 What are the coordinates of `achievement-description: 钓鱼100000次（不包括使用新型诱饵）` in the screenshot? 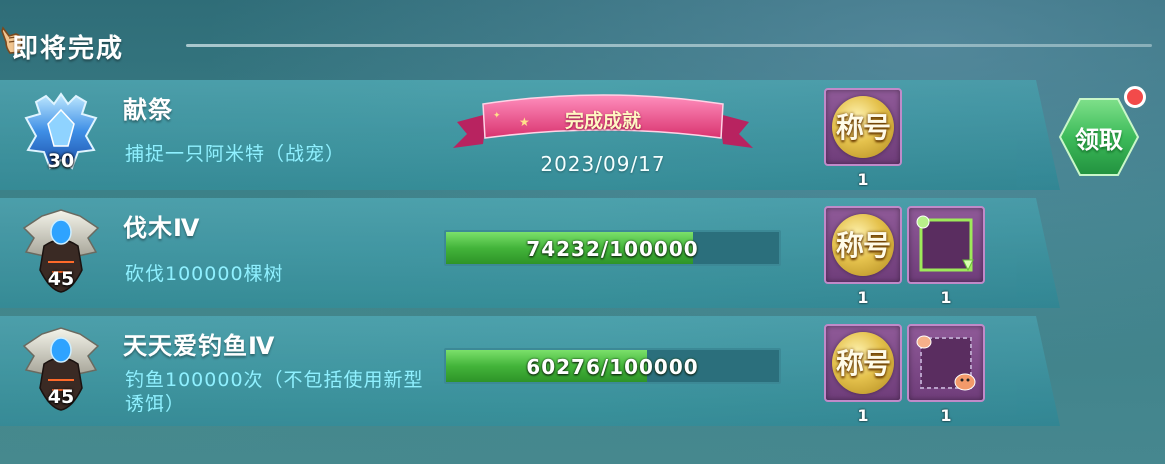 It's located at (274, 392).